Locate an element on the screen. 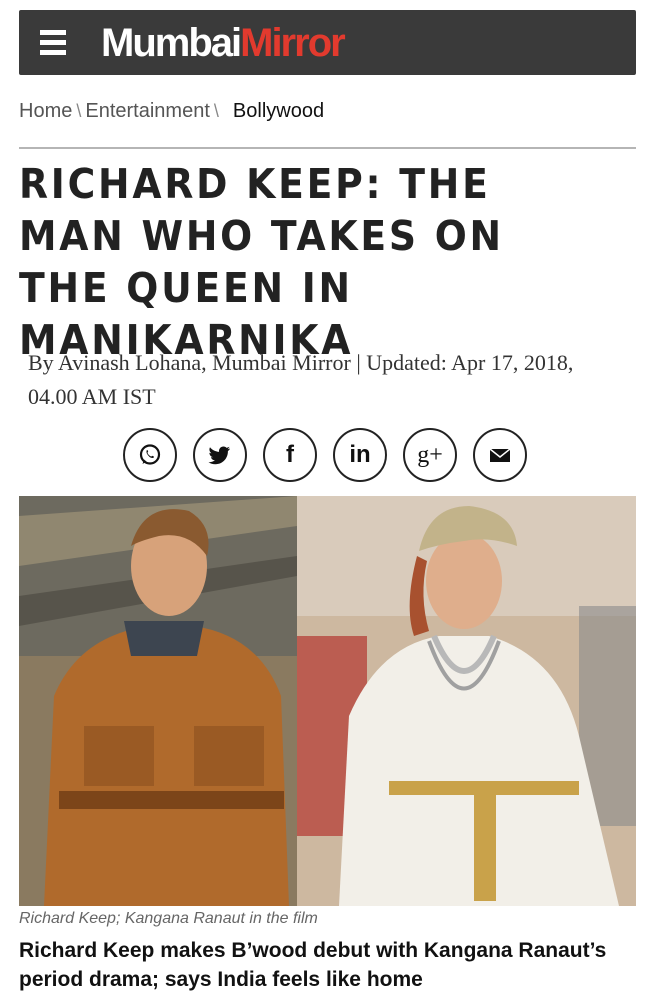 Image resolution: width=655 pixels, height=999 pixels. twitter-icon is located at coordinates (219, 455).